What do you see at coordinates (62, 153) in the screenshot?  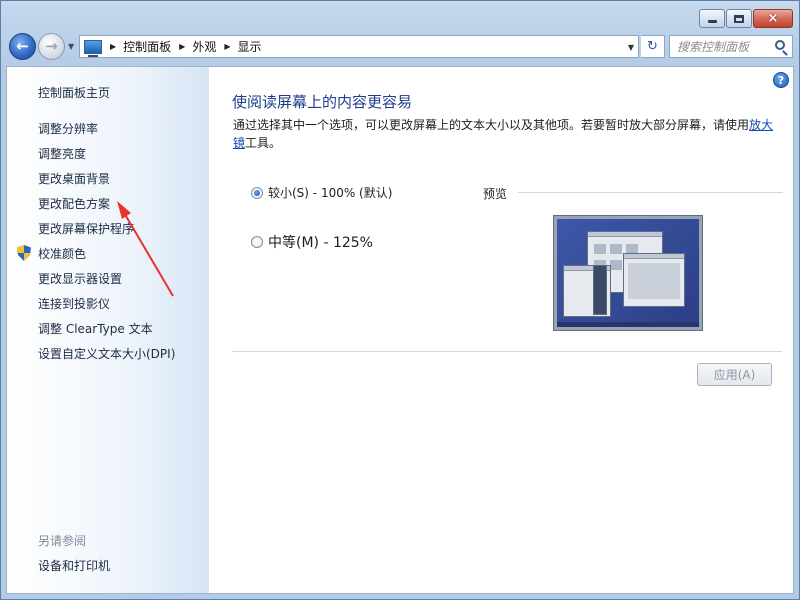 I see `sidebar-item-brightness: 调整亮度` at bounding box center [62, 153].